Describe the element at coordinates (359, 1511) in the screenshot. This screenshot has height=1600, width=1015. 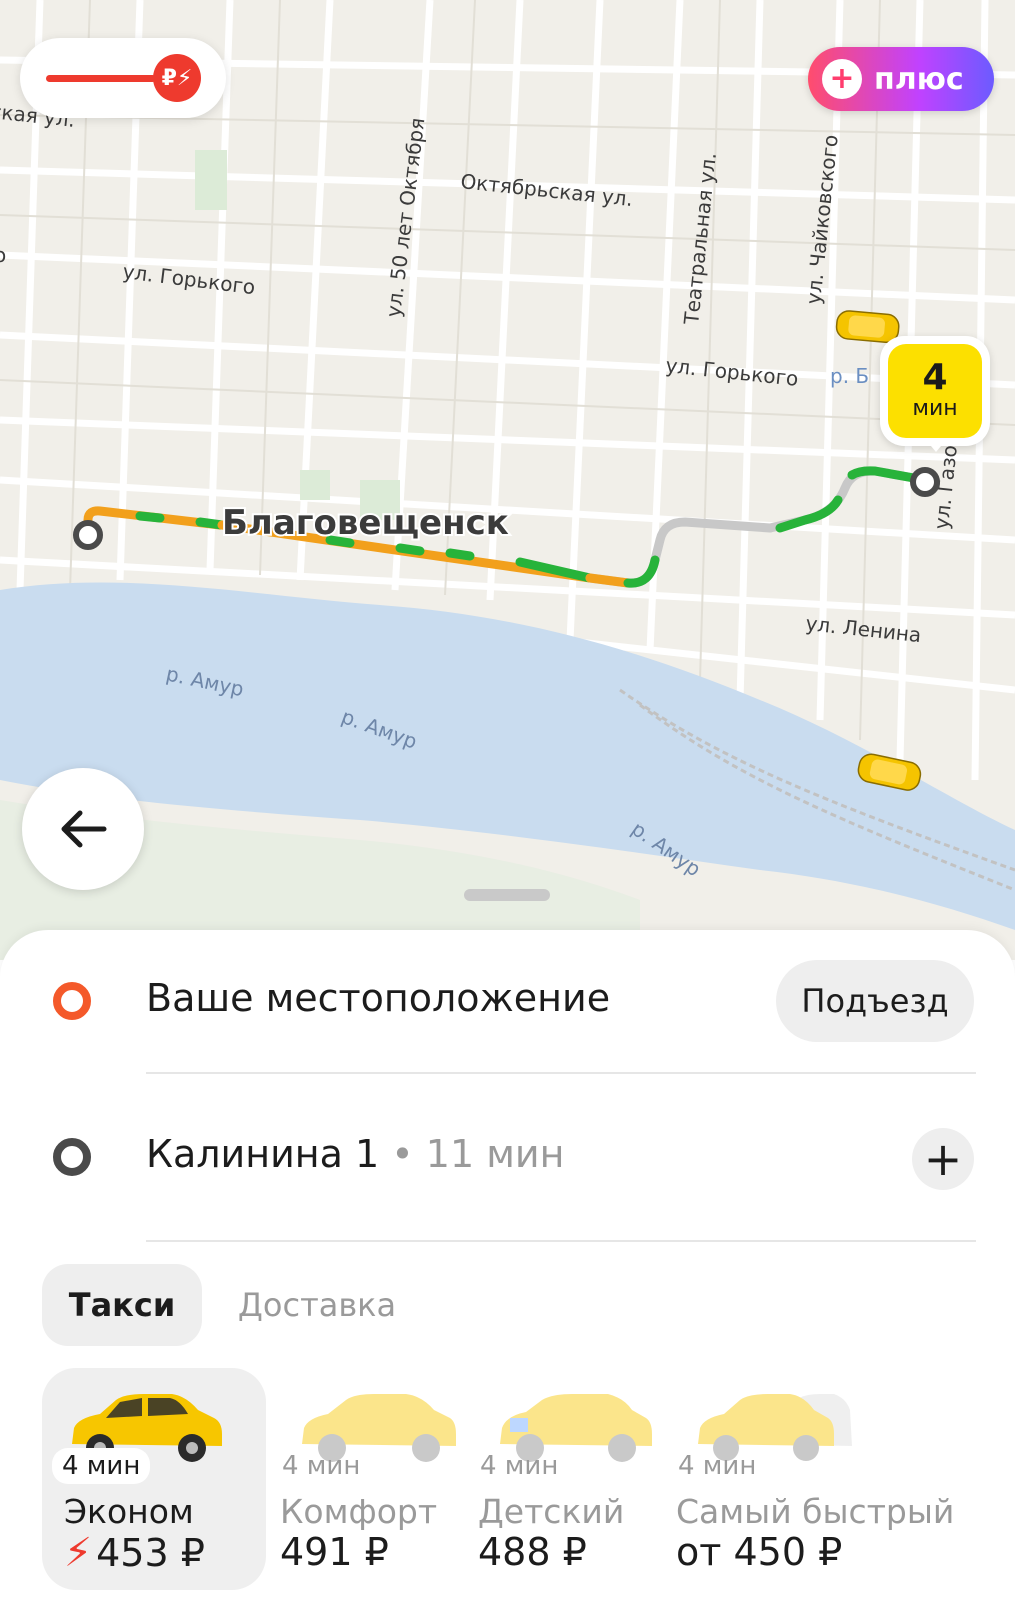
I see `tariff-name: Комфорт` at that location.